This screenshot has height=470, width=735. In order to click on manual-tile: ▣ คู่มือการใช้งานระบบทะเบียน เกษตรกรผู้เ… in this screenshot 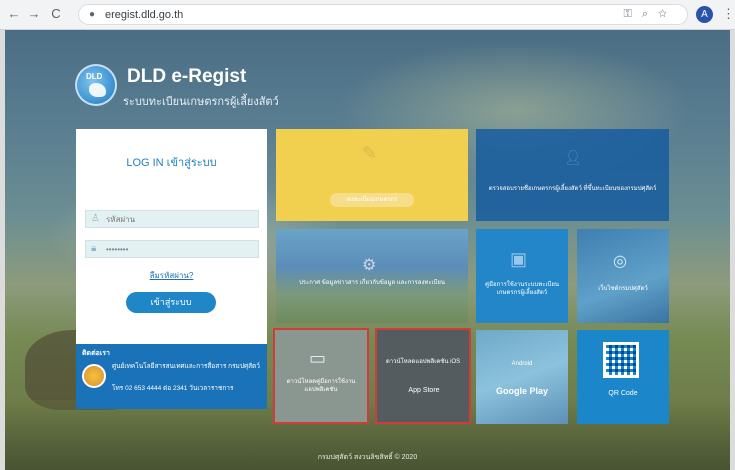, I will do `click(522, 276)`.